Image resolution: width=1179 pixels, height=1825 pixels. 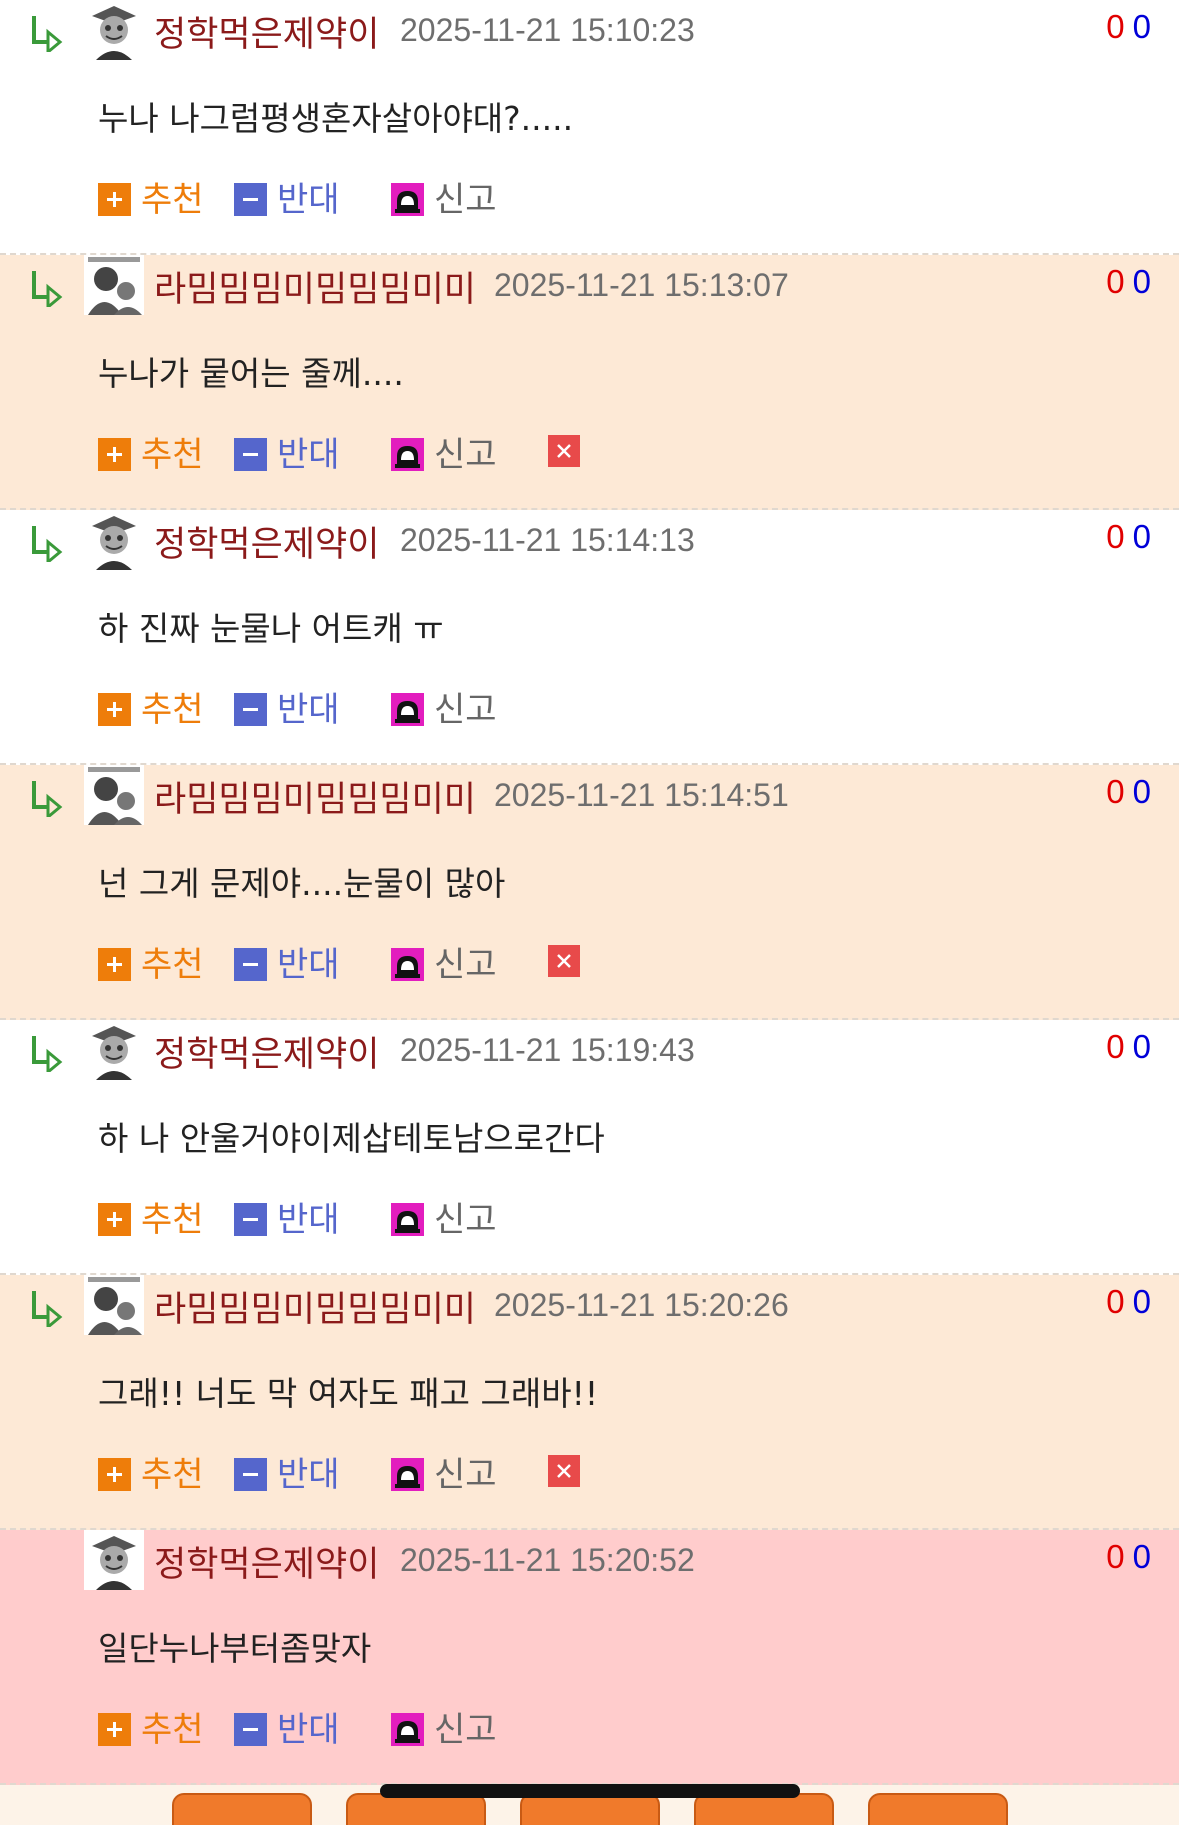 What do you see at coordinates (271, 628) in the screenshot?
I see `comment-text: 하 진짜 눈물나 어트캐 ㅠ` at bounding box center [271, 628].